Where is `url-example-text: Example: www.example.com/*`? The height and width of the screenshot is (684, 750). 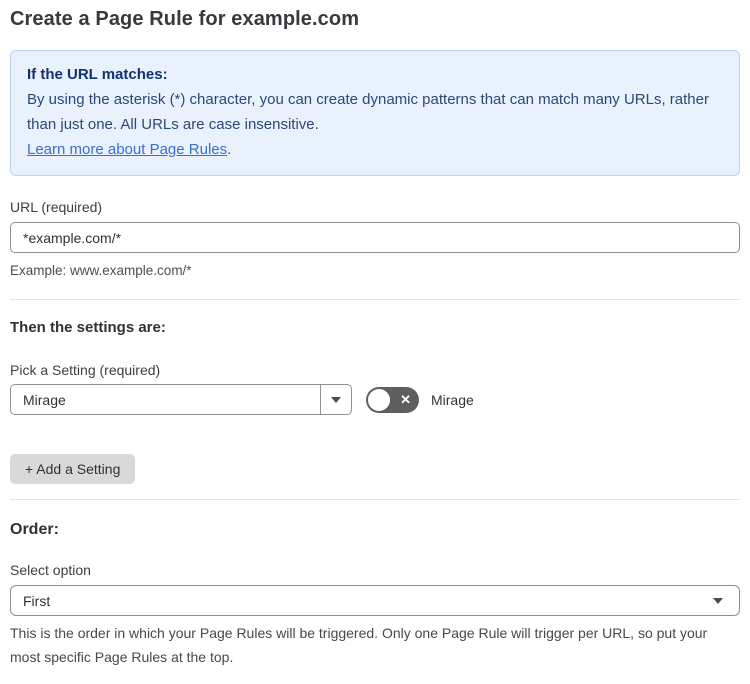 url-example-text: Example: www.example.com/* is located at coordinates (101, 270).